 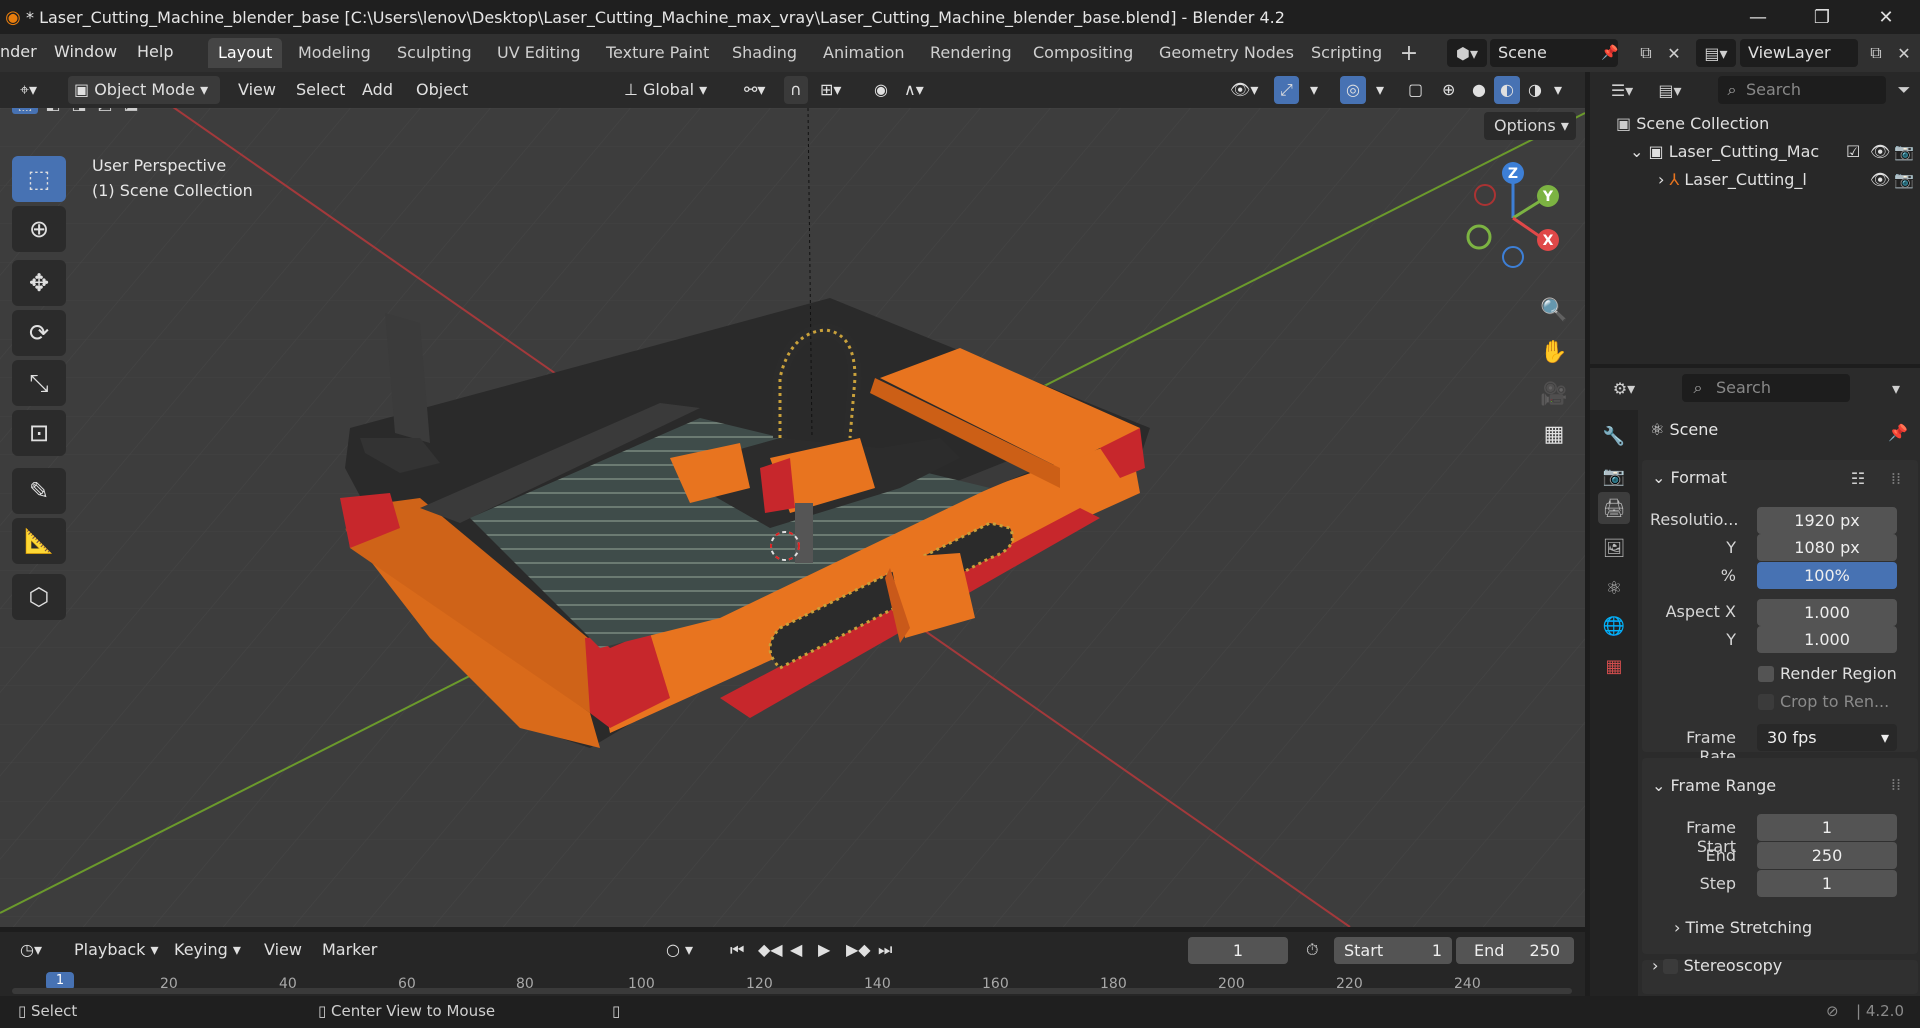 What do you see at coordinates (1520, 218) in the screenshot?
I see `navigation-gizmo: Z Y X` at bounding box center [1520, 218].